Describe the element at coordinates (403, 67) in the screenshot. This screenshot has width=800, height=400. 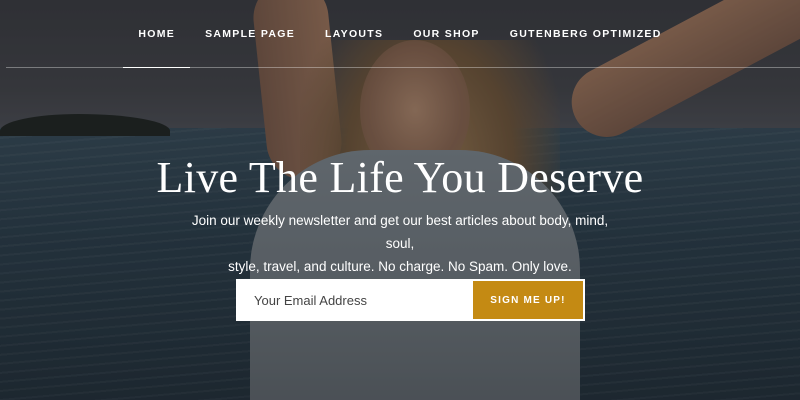
I see `nav-divider` at that location.